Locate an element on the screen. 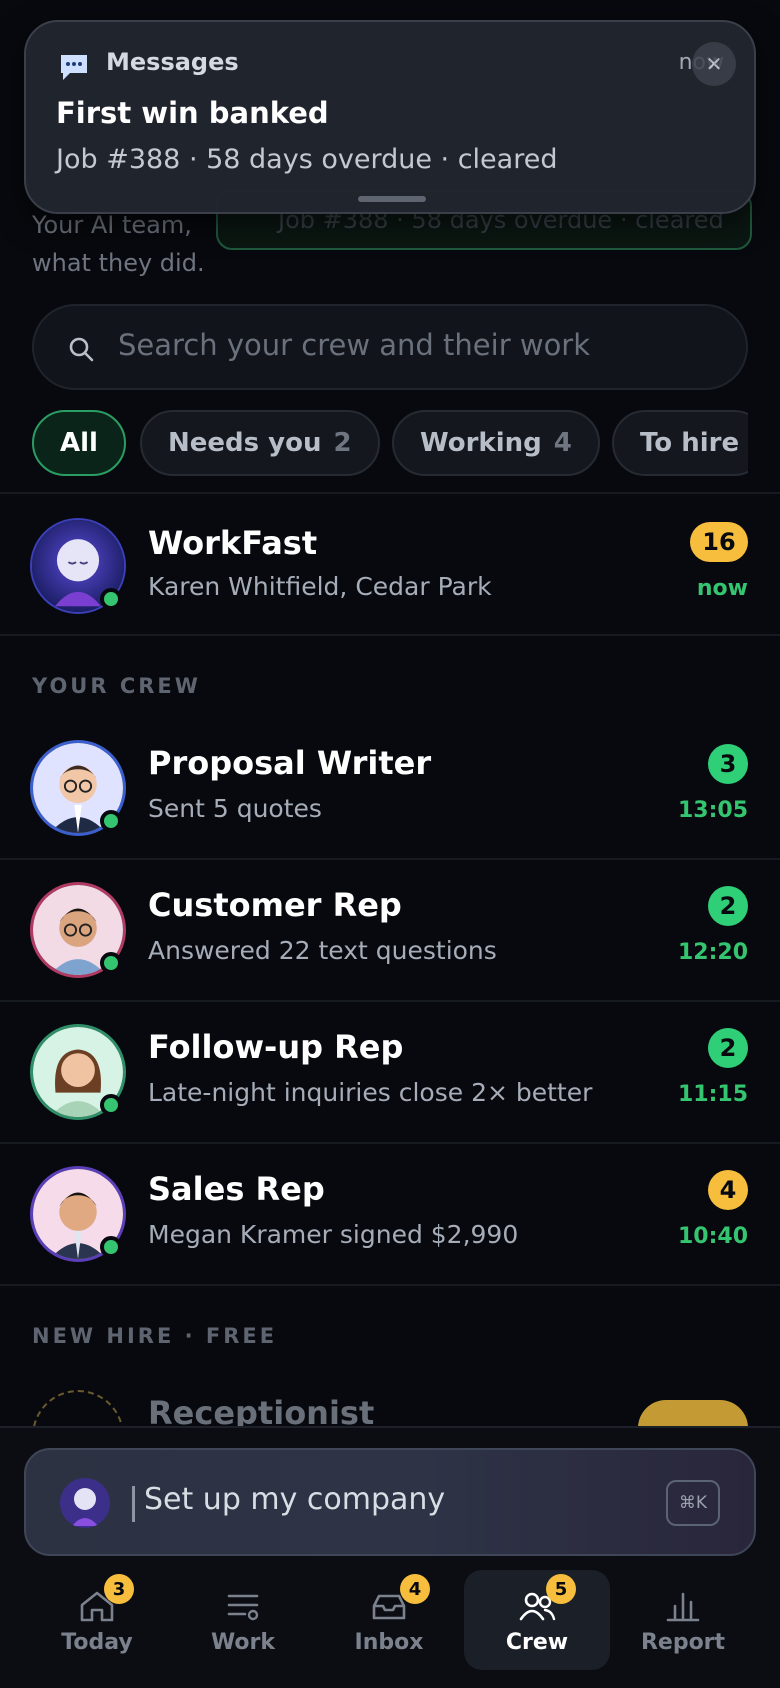 The width and height of the screenshot is (780, 1688). drag-handle is located at coordinates (392, 199).